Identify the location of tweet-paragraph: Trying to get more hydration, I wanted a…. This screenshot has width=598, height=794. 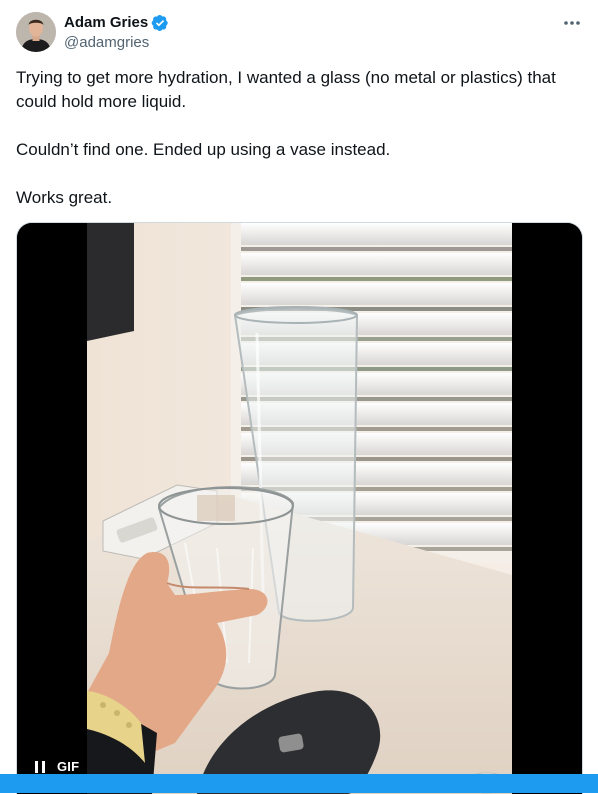
(286, 89).